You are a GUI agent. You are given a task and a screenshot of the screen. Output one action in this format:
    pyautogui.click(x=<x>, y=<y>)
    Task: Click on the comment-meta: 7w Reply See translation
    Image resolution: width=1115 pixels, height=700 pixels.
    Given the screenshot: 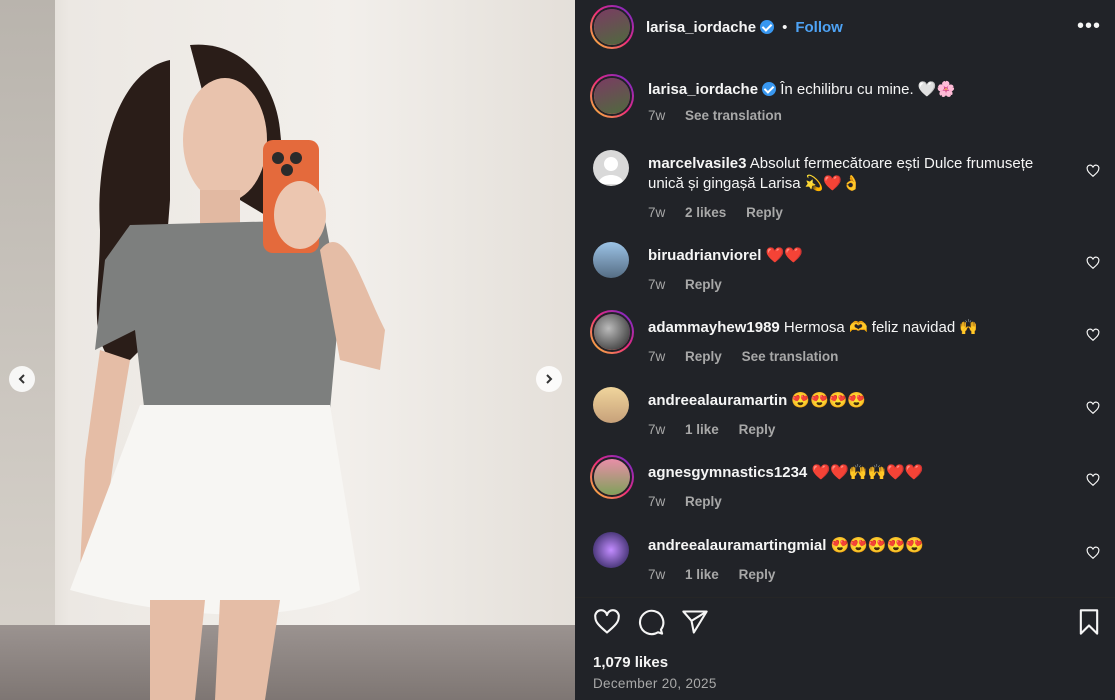 What is the action you would take?
    pyautogui.click(x=854, y=357)
    